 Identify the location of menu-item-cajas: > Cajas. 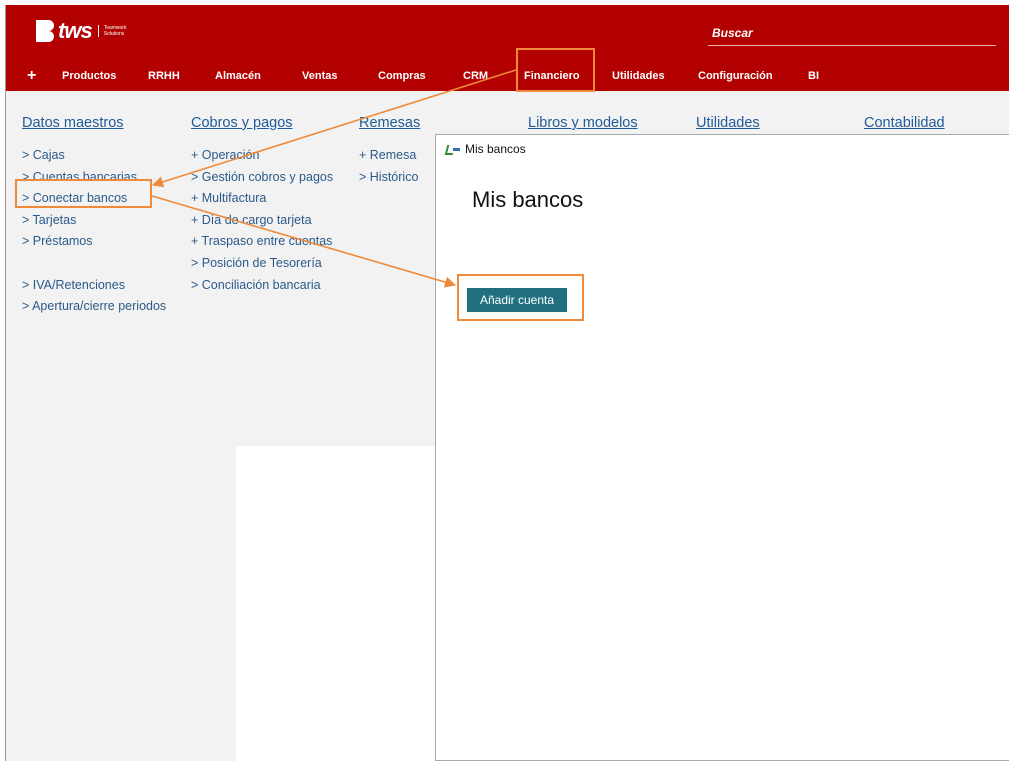
(94, 156).